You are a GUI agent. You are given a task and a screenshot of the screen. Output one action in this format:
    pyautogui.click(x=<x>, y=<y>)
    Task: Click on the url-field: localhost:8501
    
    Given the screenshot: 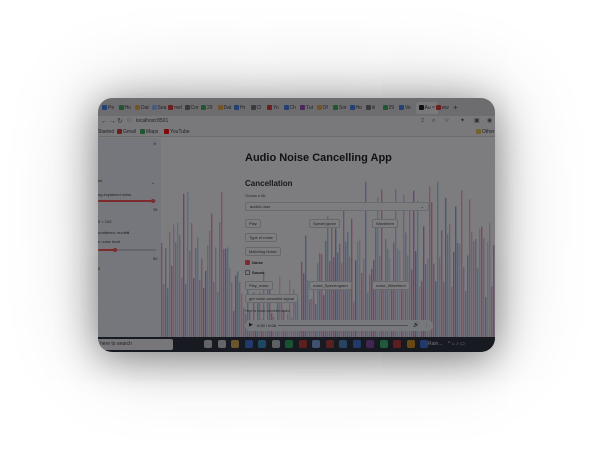 What is the action you would take?
    pyautogui.click(x=152, y=121)
    